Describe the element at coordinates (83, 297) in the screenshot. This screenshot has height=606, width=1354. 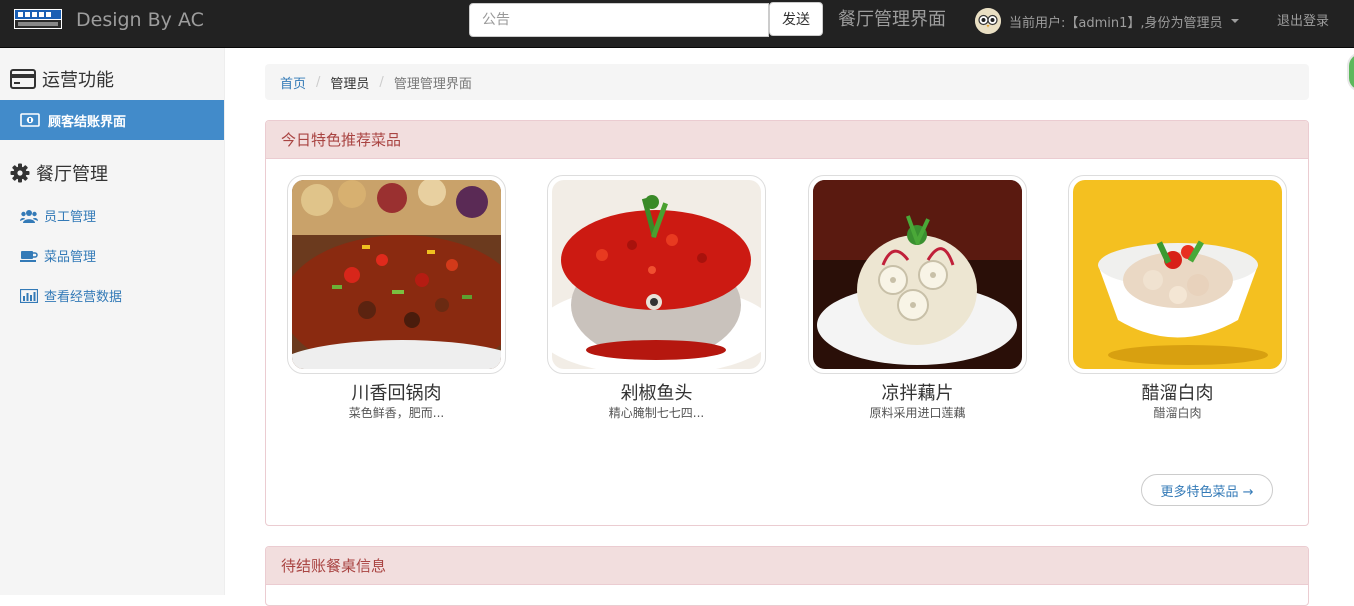
I see `sidebar-item-label: 查看经营数据` at that location.